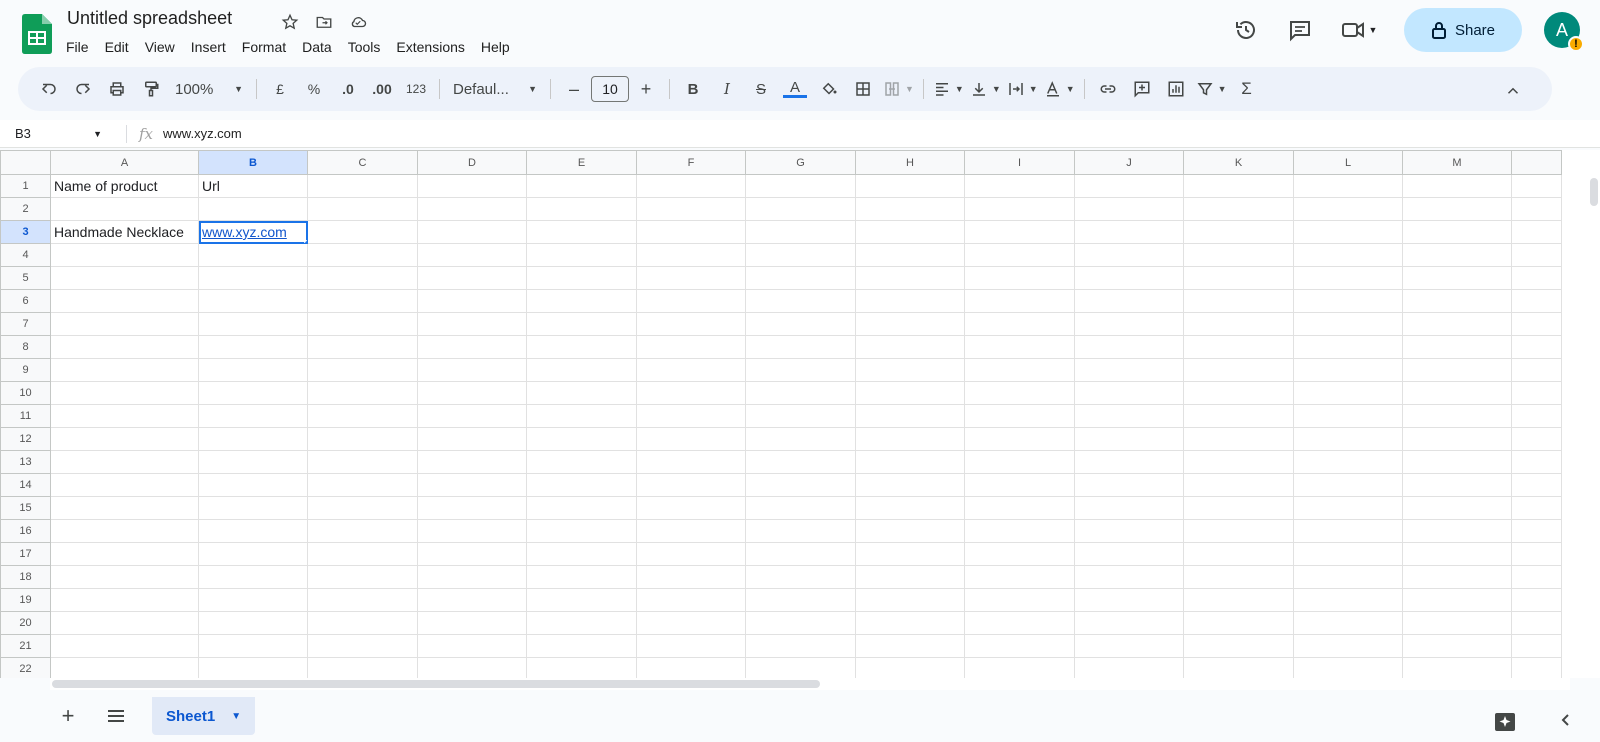 Image resolution: width=1600 pixels, height=742 pixels. What do you see at coordinates (800, 162) in the screenshot?
I see `column-header-g: G` at bounding box center [800, 162].